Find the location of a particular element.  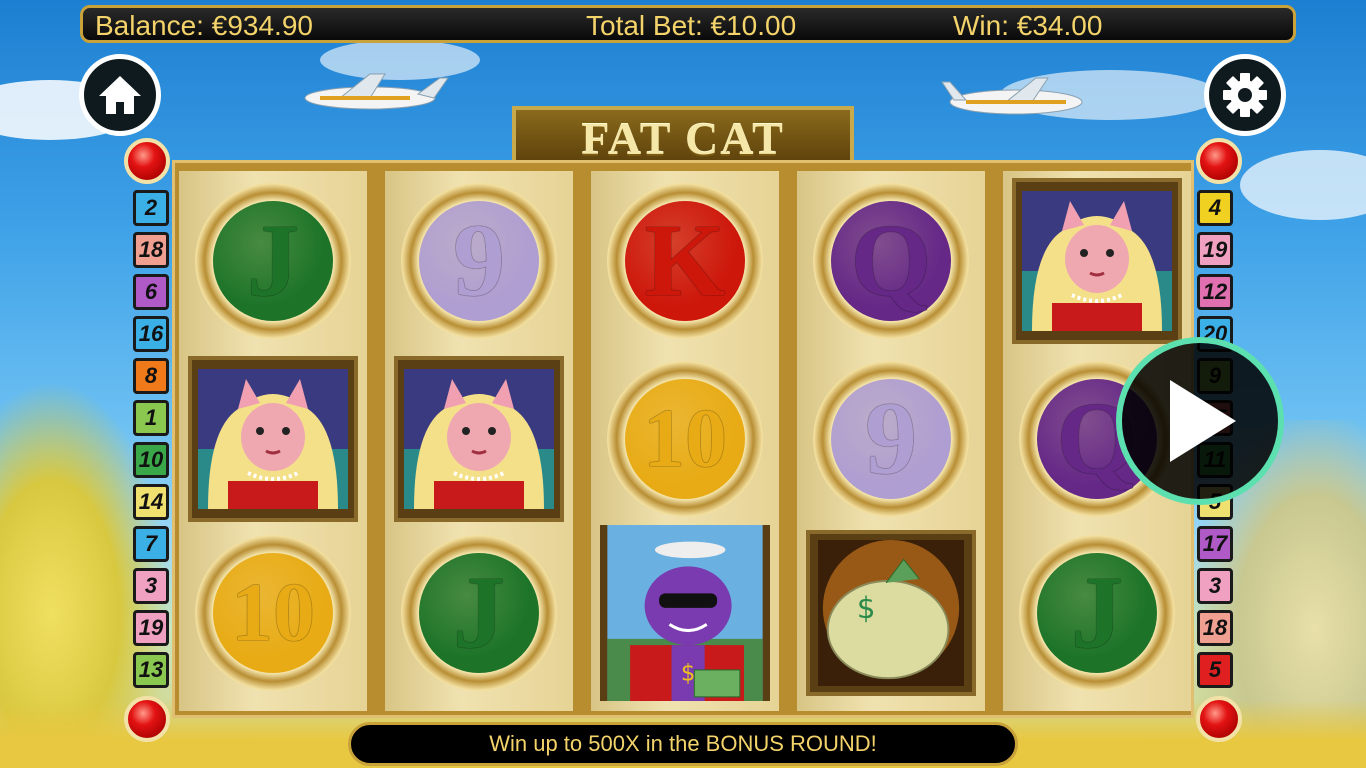

spin-button is located at coordinates (1200, 421).